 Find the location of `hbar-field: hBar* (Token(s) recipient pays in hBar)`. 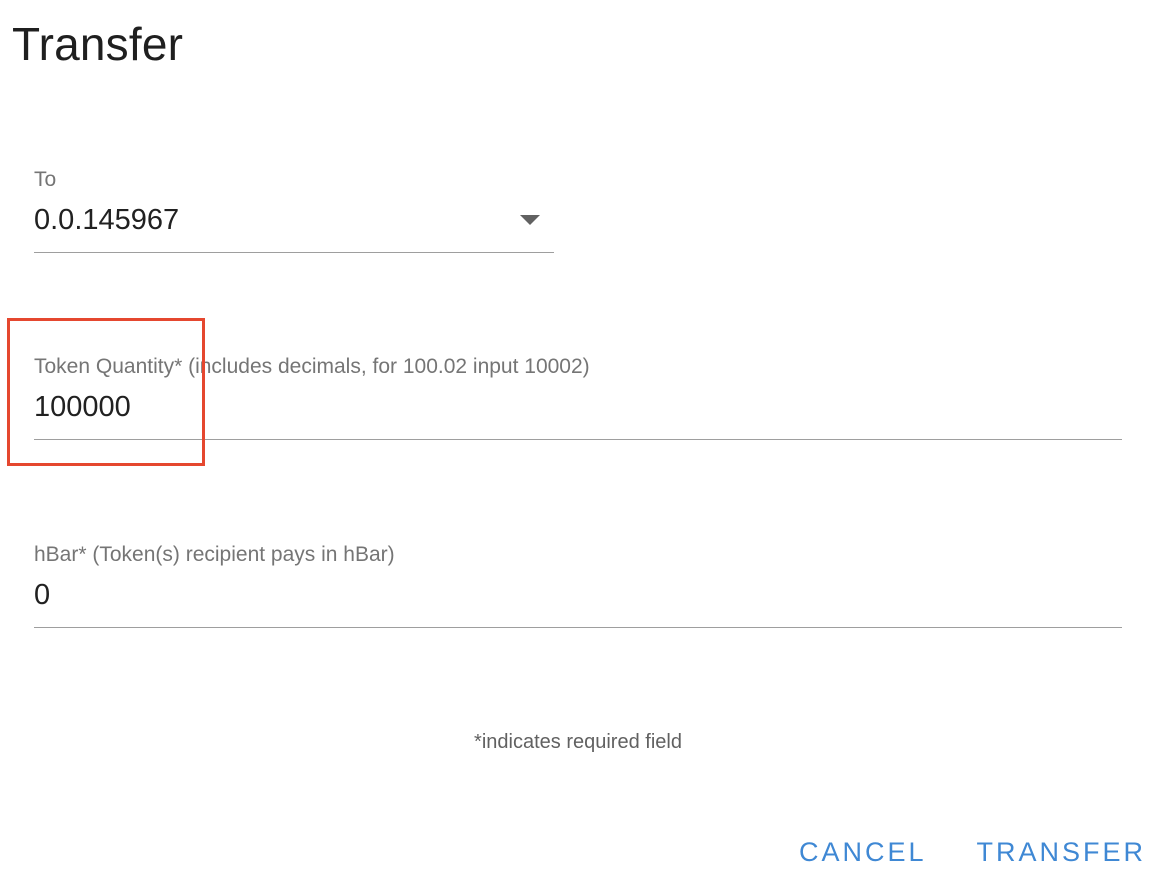

hbar-field: hBar* (Token(s) recipient pays in hBar) is located at coordinates (578, 586).